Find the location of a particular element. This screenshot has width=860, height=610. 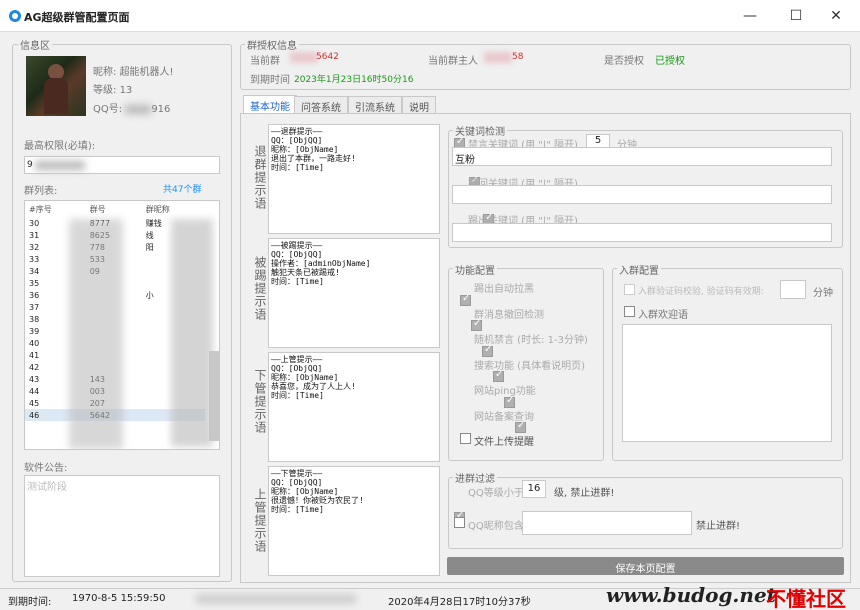

auth-group-label: 群授权信息 is located at coordinates (272, 44).